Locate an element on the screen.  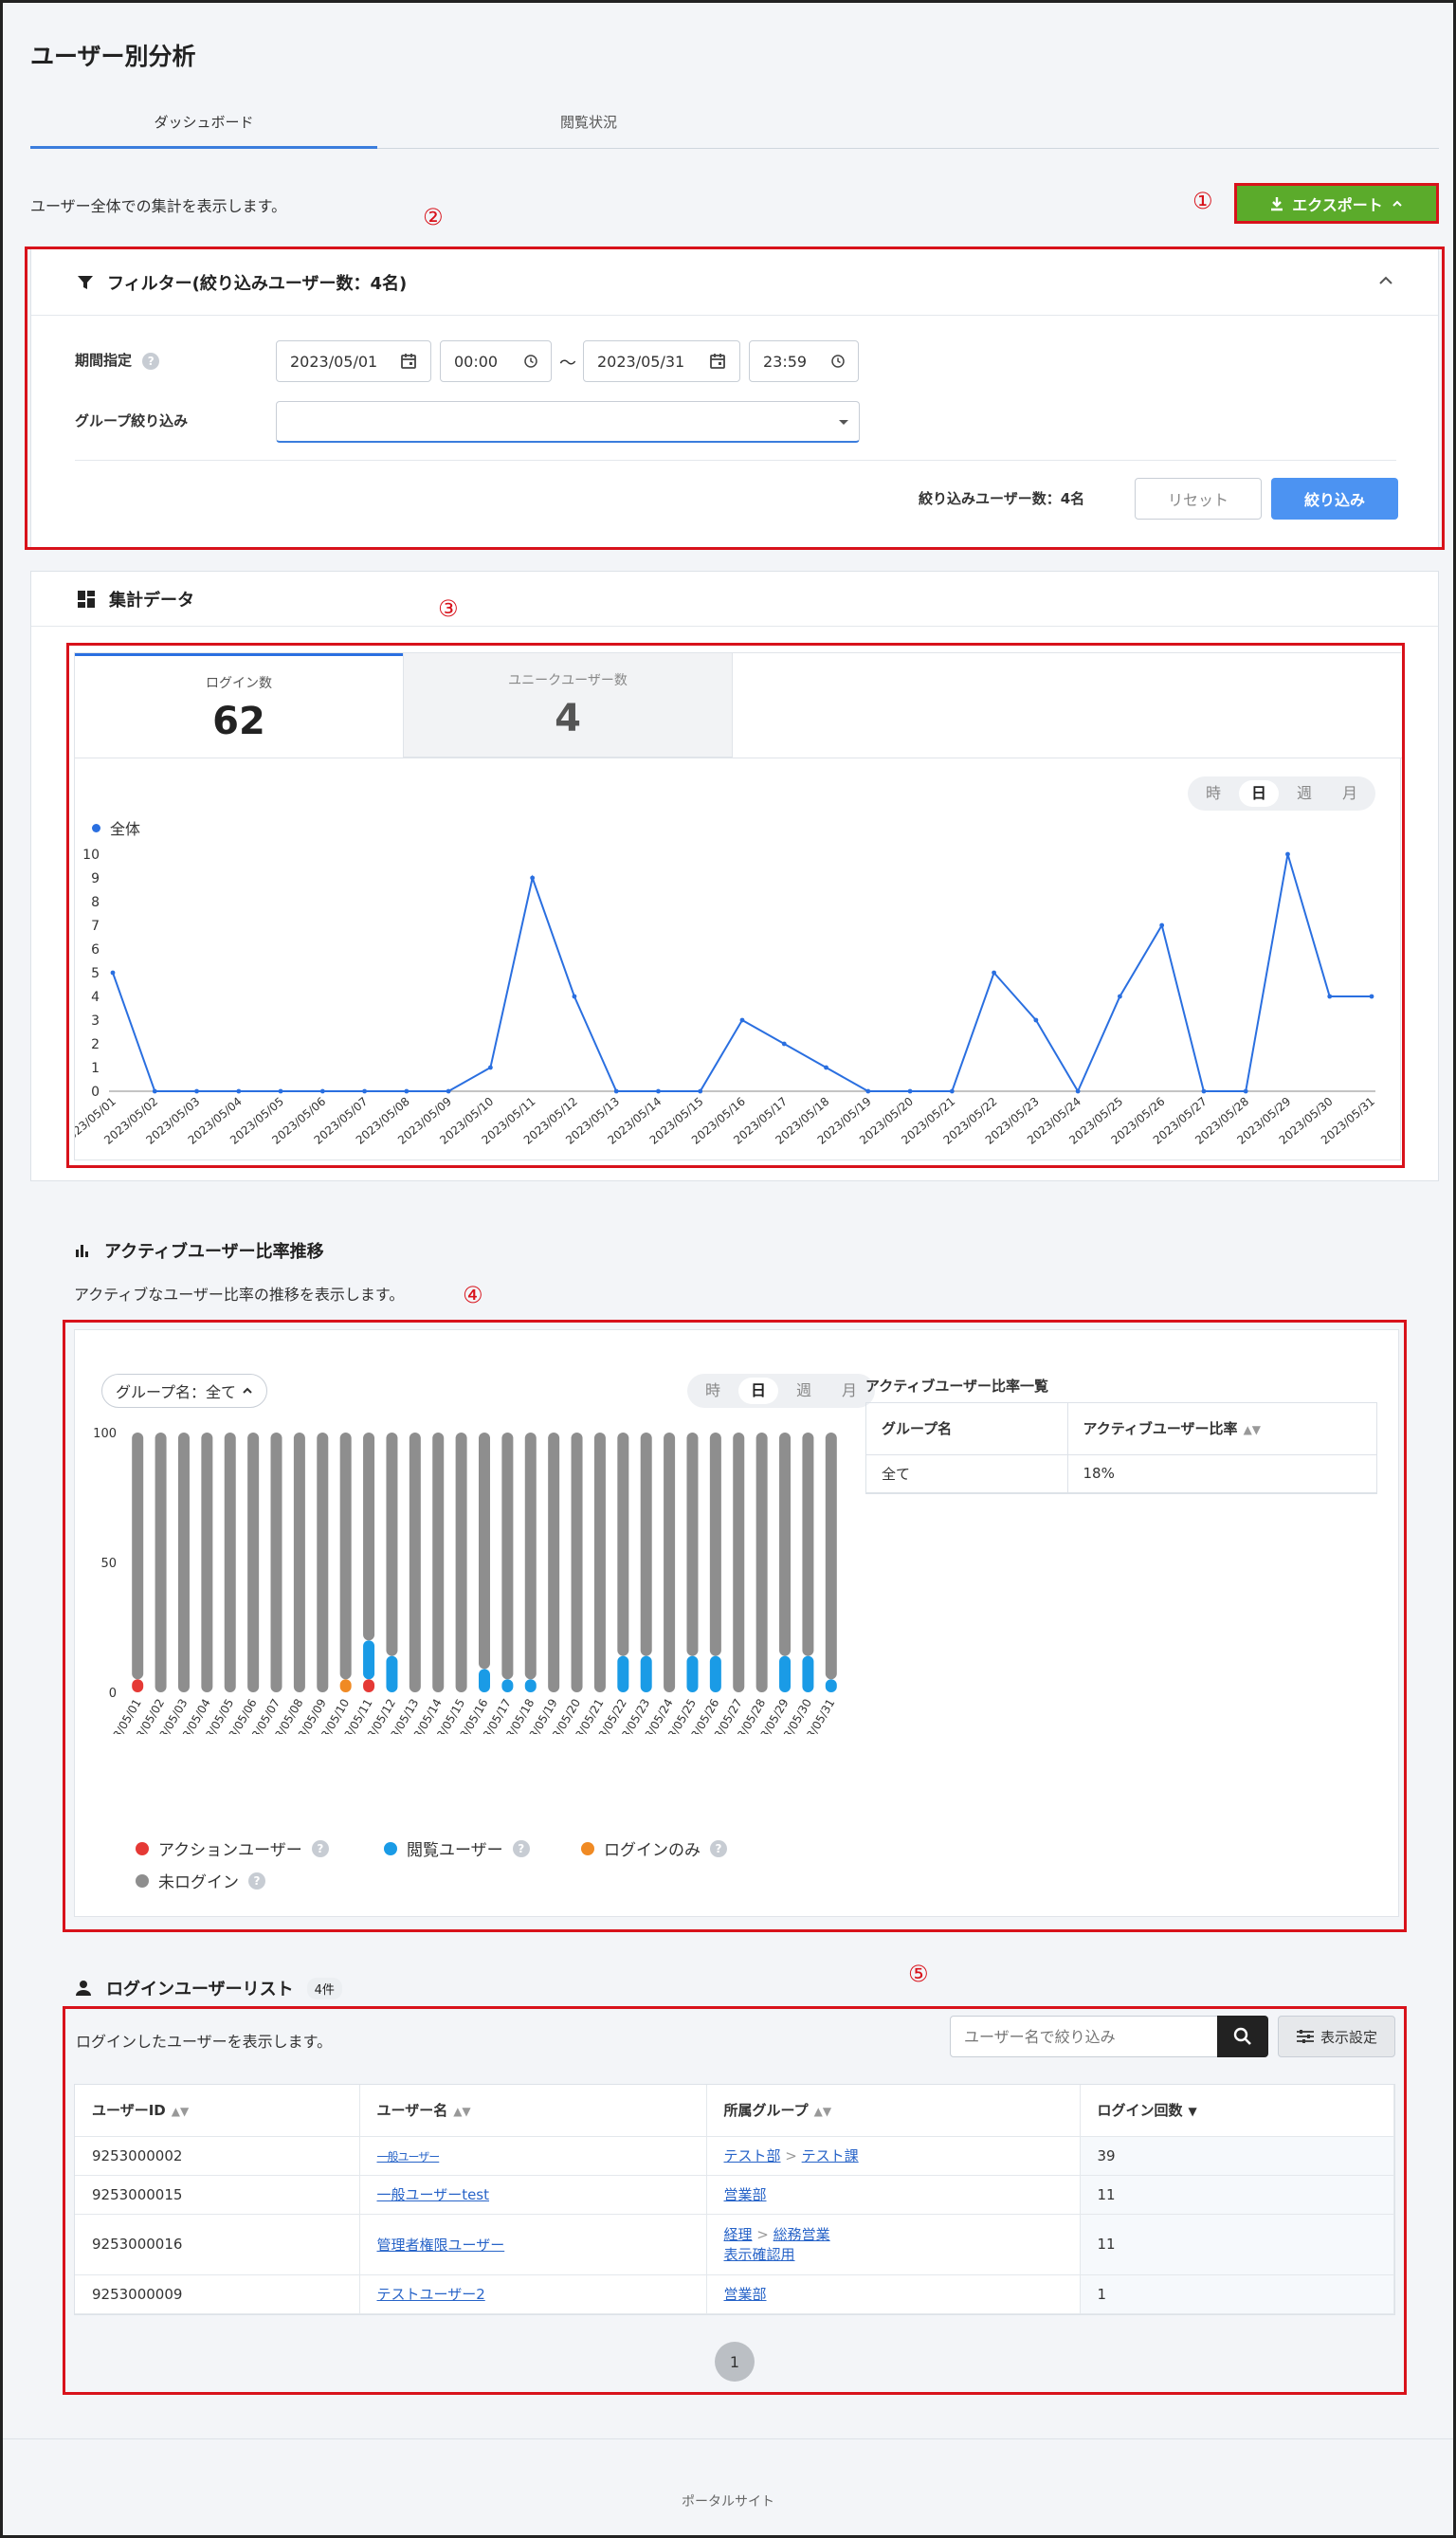
tab-dashboard: ダッシュボード is located at coordinates (203, 124).